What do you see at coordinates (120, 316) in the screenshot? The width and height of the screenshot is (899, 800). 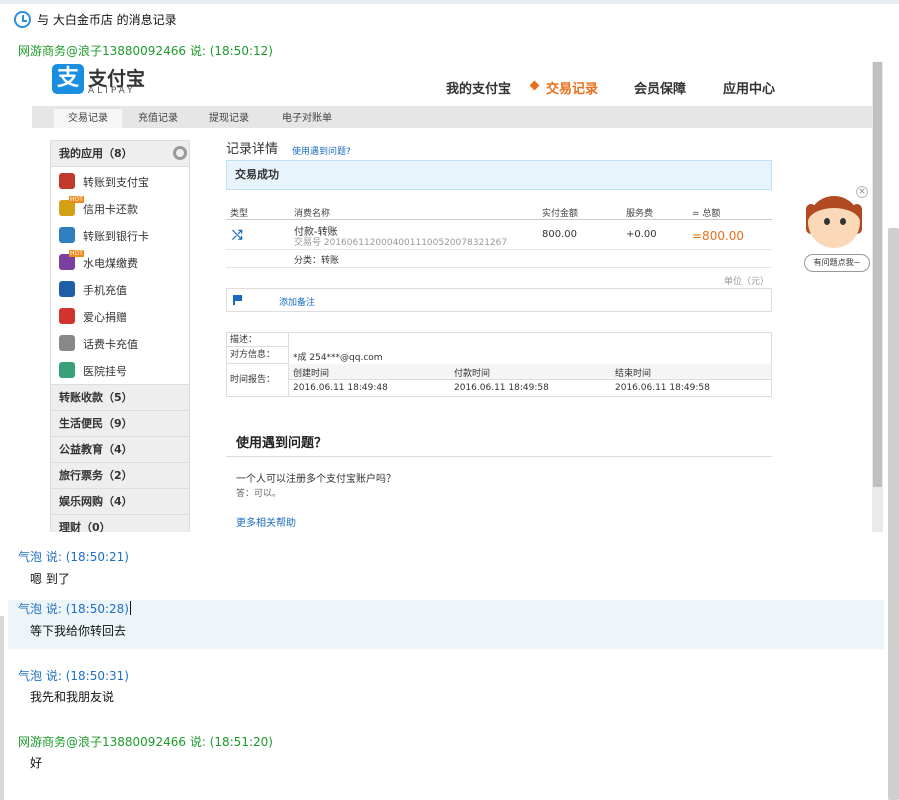 I see `sidebar-item: 爱心捐赠` at bounding box center [120, 316].